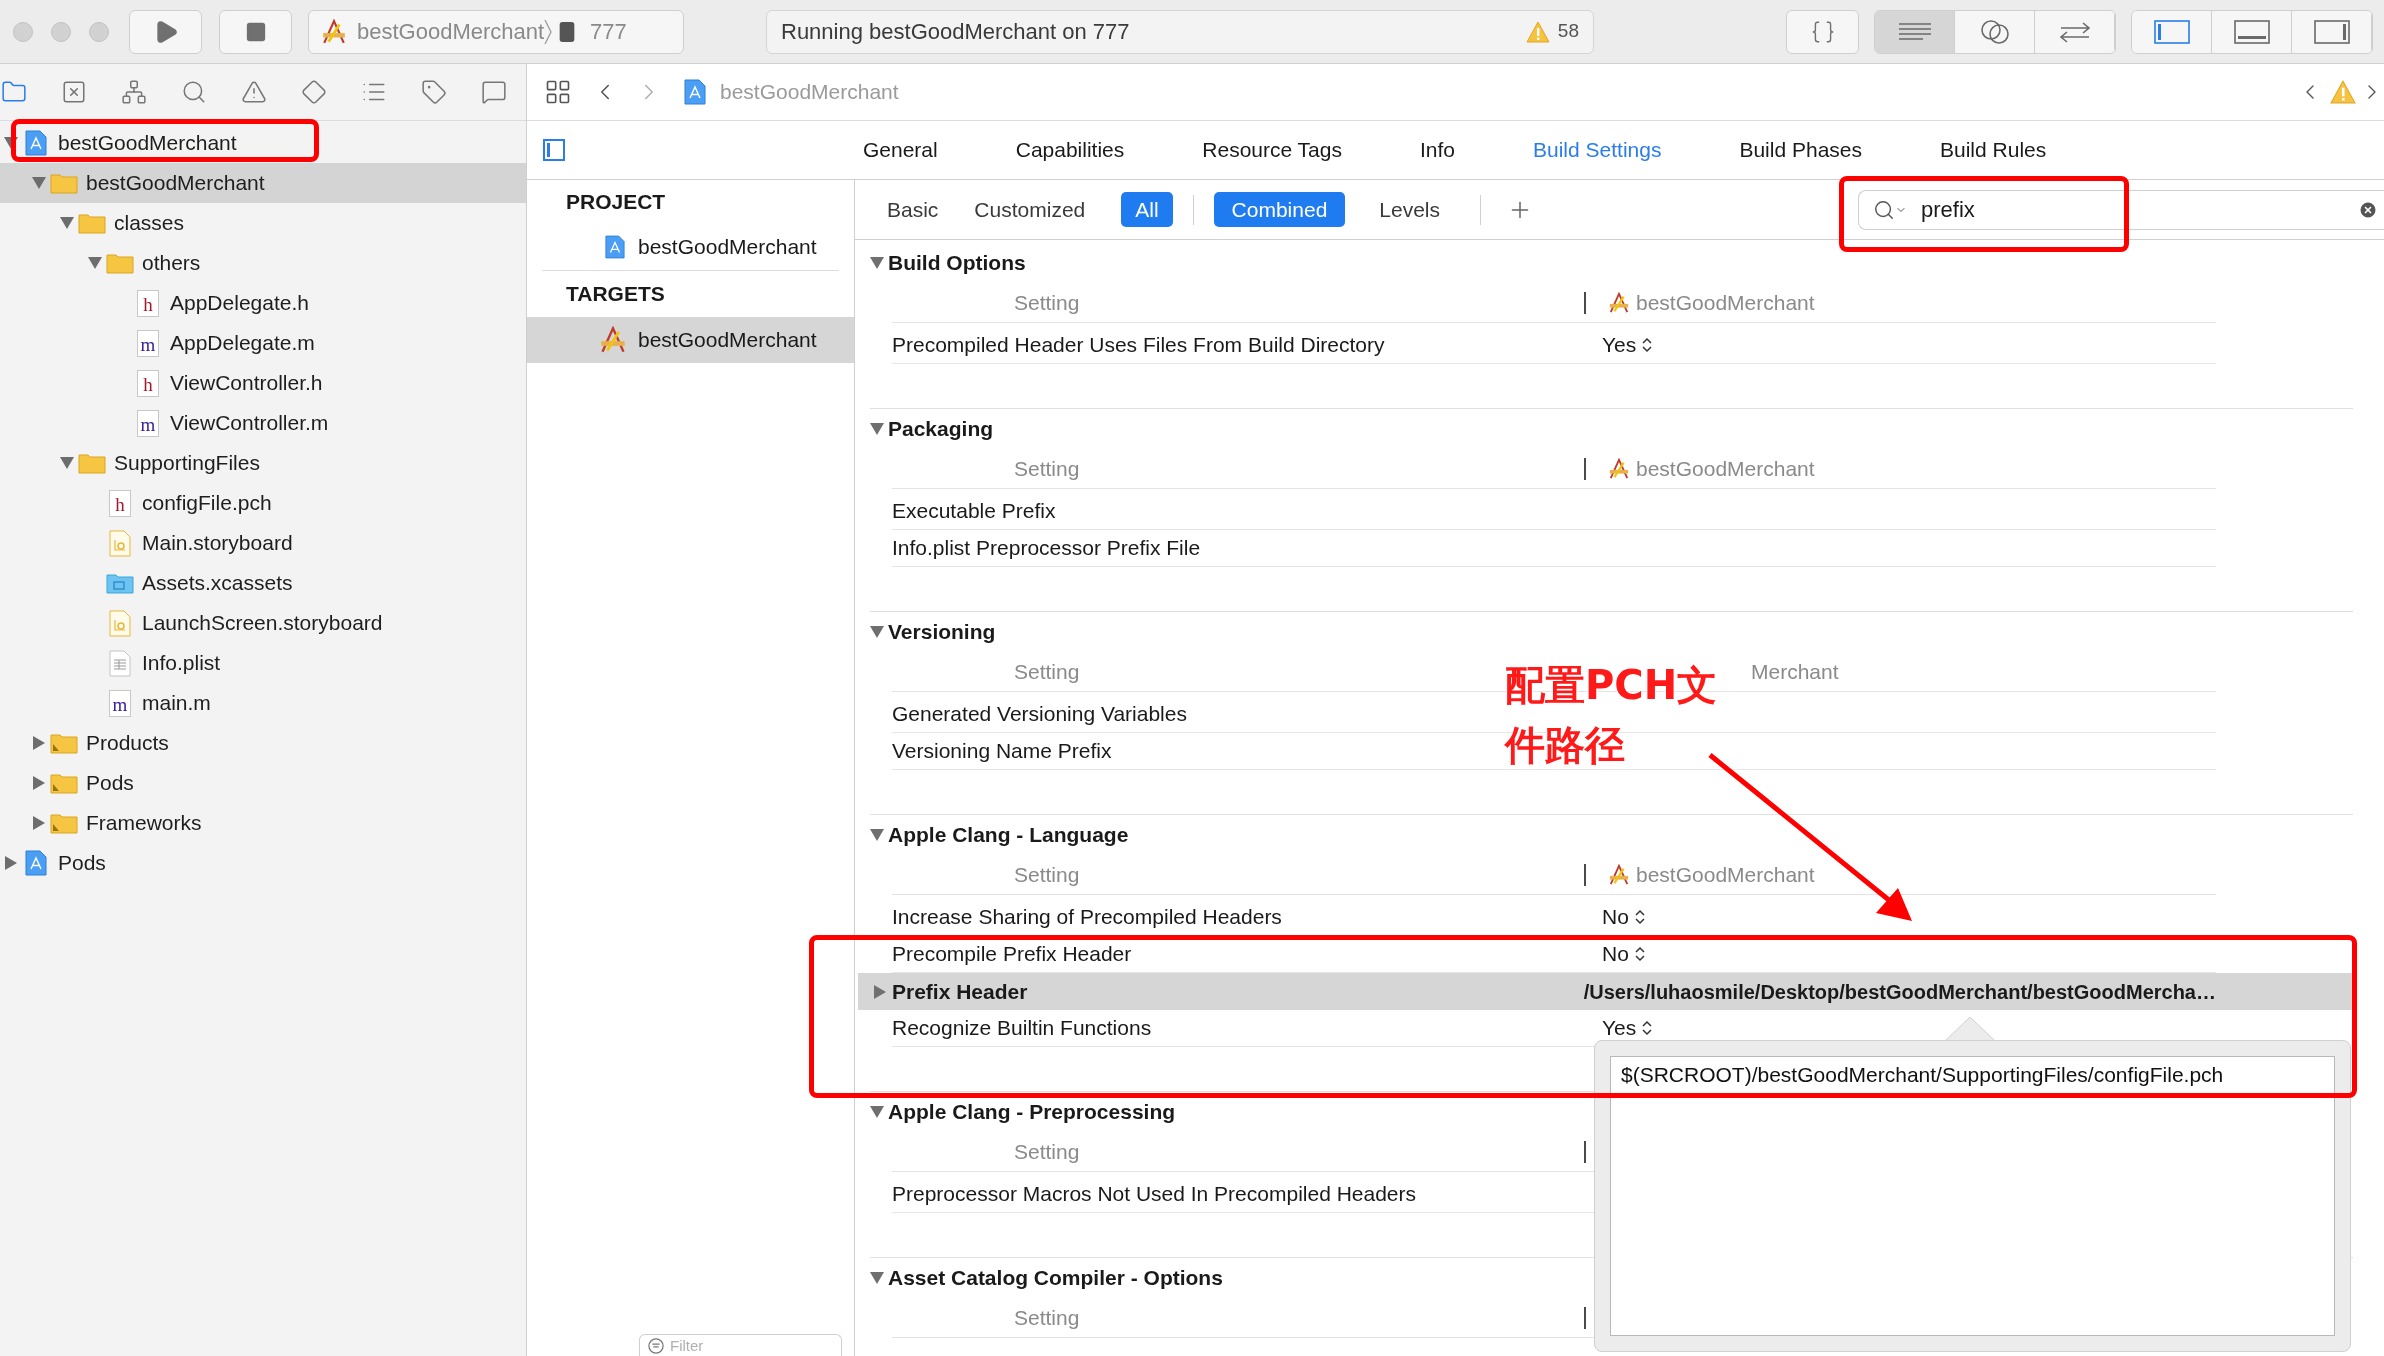 Image resolution: width=2384 pixels, height=1356 pixels. What do you see at coordinates (120, 703) in the screenshot?
I see `source-file-icon: m` at bounding box center [120, 703].